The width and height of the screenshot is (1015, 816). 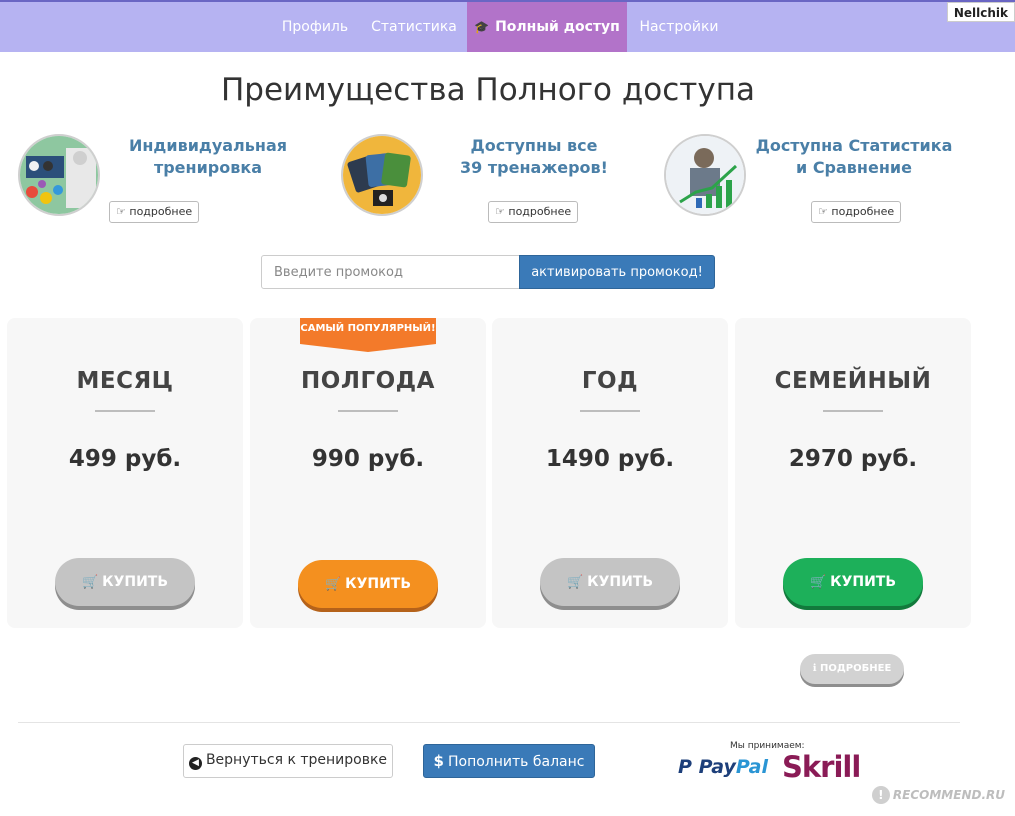 I want to click on plan-card-year: ГОД 1490 руб. 🛒 КУПИТЬ, so click(x=610, y=473).